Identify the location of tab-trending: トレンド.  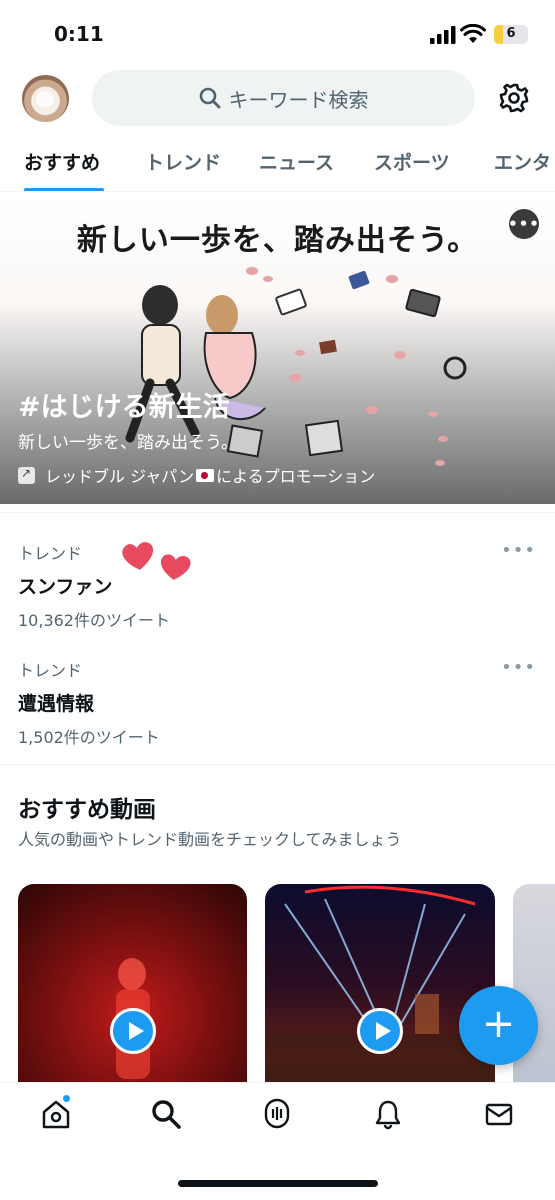
(183, 161).